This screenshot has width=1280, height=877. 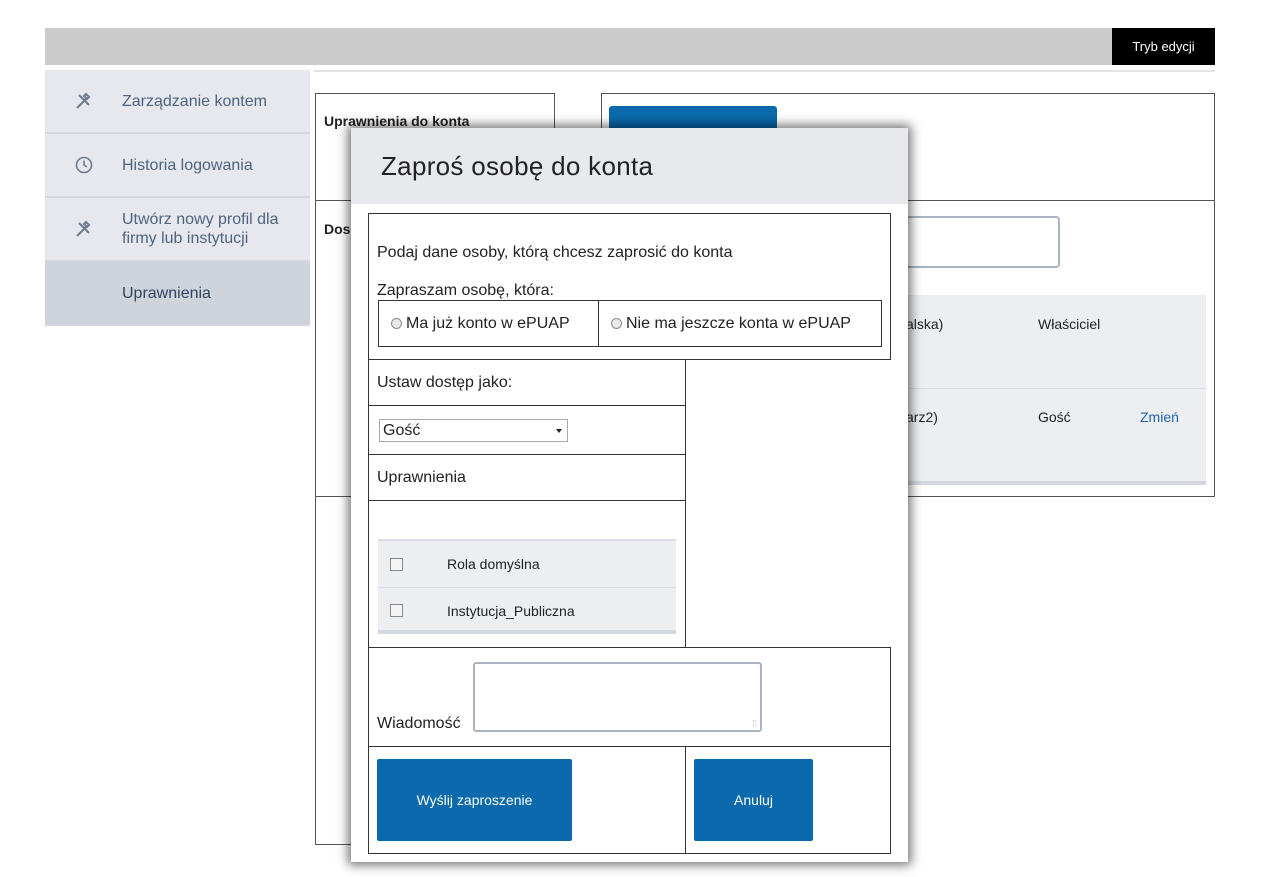 I want to click on role-row: Instytucja_Publiczna, so click(x=527, y=610).